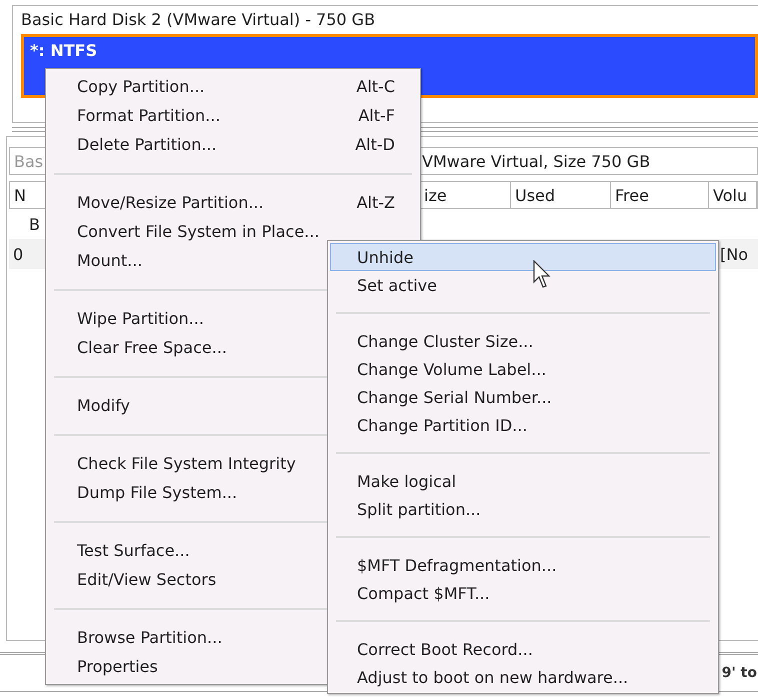  I want to click on disk-title: Basic Hard Disk 2 (VMware Virtual) - 750 GB, so click(198, 19).